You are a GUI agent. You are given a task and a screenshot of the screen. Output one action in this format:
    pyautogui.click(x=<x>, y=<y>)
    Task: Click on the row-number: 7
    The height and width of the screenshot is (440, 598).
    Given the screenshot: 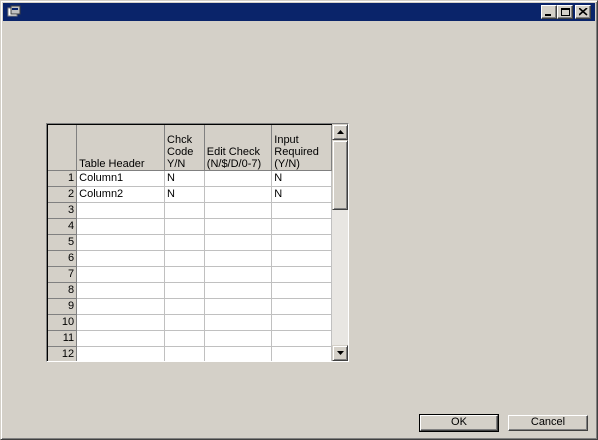 What is the action you would take?
    pyautogui.click(x=63, y=274)
    